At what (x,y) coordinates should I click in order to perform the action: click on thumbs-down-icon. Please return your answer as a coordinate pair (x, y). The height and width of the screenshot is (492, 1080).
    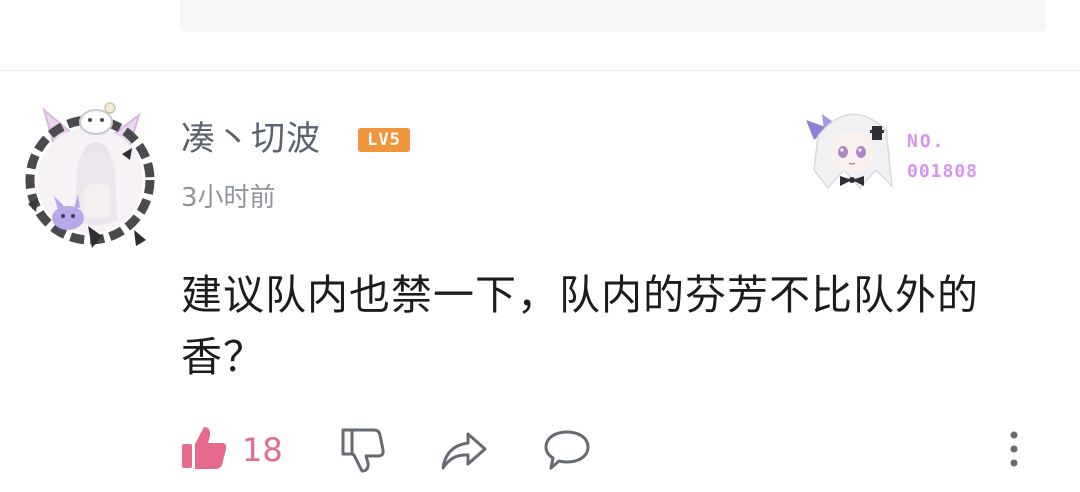
    Looking at the image, I should click on (362, 452).